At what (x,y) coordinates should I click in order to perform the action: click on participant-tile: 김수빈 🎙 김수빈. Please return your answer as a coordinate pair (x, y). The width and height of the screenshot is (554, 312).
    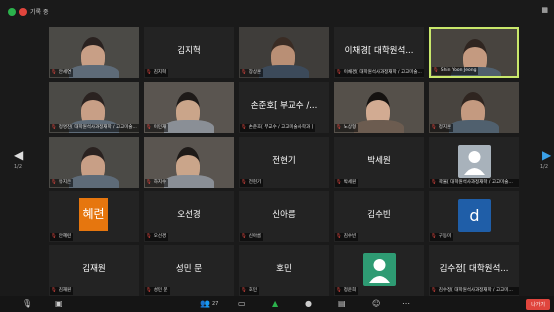
    Looking at the image, I should click on (379, 216).